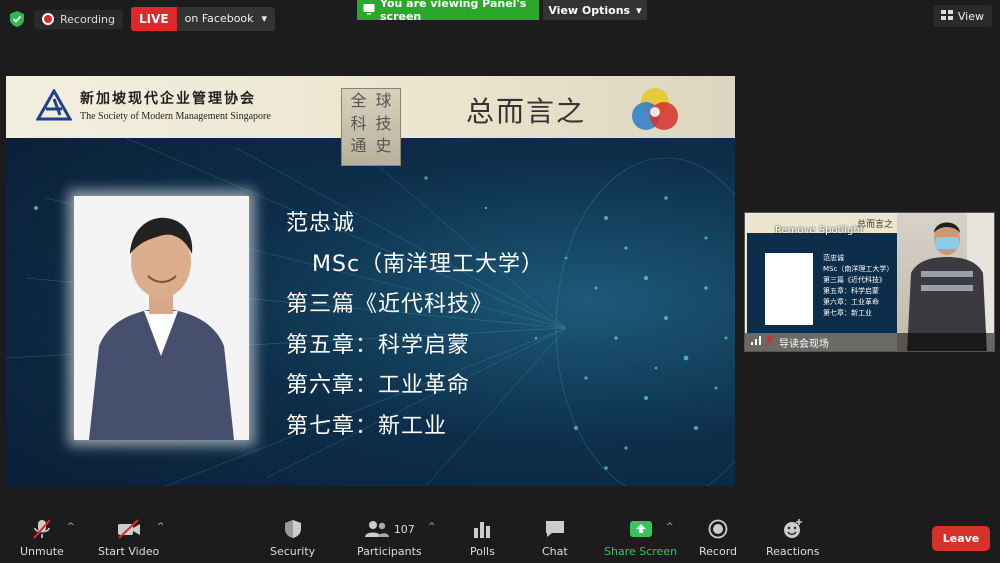 The image size is (1000, 563). Describe the element at coordinates (718, 551) in the screenshot. I see `record-label: Record` at that location.